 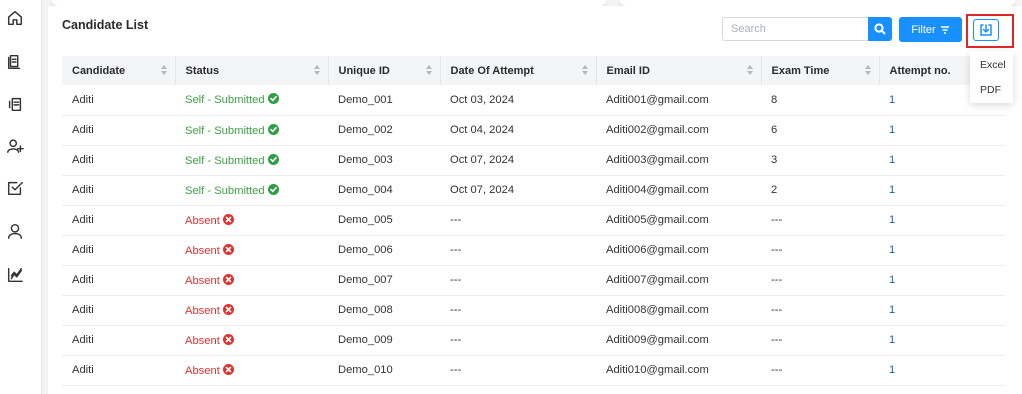 I want to click on cell-unique-id: Demo_004, so click(x=365, y=190).